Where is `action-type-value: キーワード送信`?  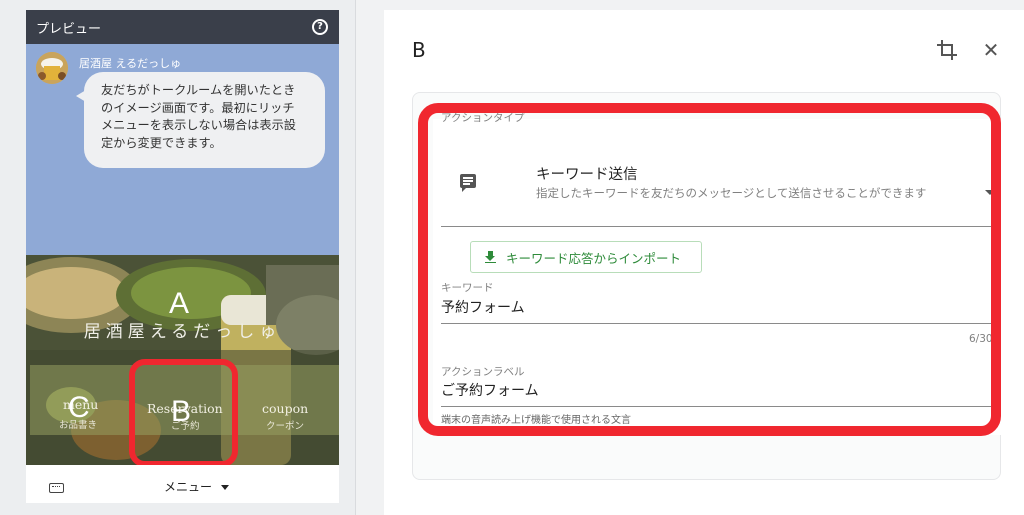
action-type-value: キーワード送信 is located at coordinates (587, 175).